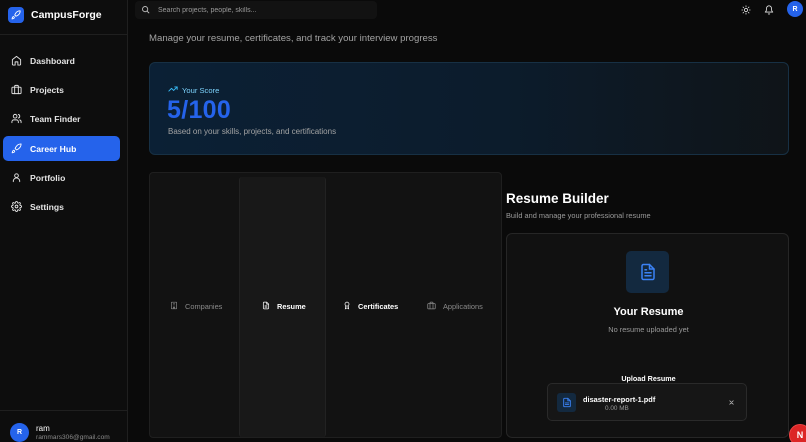 Image resolution: width=806 pixels, height=442 pixels. What do you see at coordinates (648, 378) in the screenshot?
I see `upload-resume-label: Upload Resume` at bounding box center [648, 378].